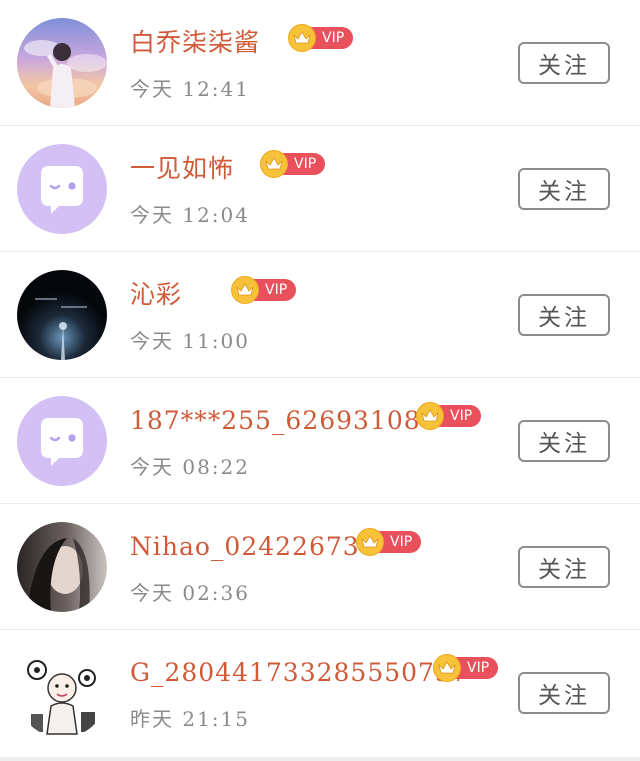  Describe the element at coordinates (190, 215) in the screenshot. I see `timestamp: 今天 12:04` at that location.